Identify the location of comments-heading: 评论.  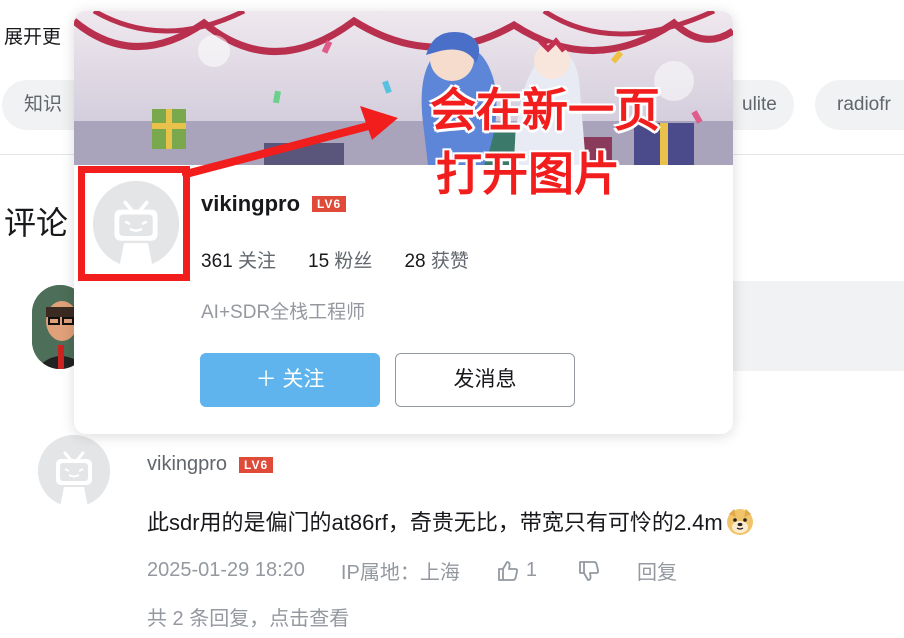
(36, 223).